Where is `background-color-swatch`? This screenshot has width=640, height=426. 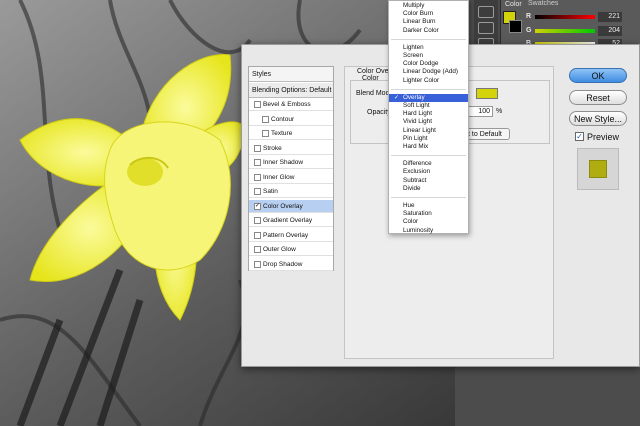
background-color-swatch is located at coordinates (515, 26).